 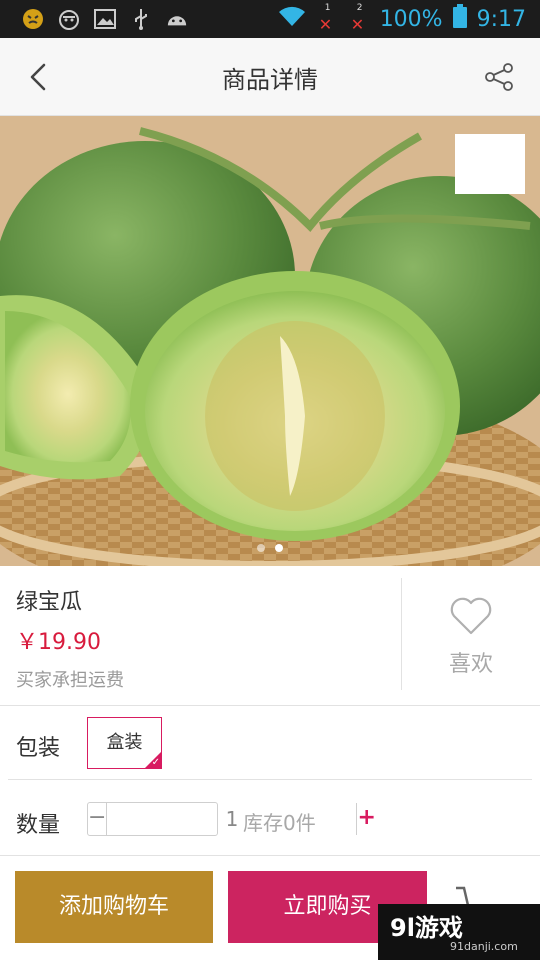 What do you see at coordinates (270, 19) in the screenshot?
I see `status-bar: 1 ✕ 2 ✕ 100% 9:17` at bounding box center [270, 19].